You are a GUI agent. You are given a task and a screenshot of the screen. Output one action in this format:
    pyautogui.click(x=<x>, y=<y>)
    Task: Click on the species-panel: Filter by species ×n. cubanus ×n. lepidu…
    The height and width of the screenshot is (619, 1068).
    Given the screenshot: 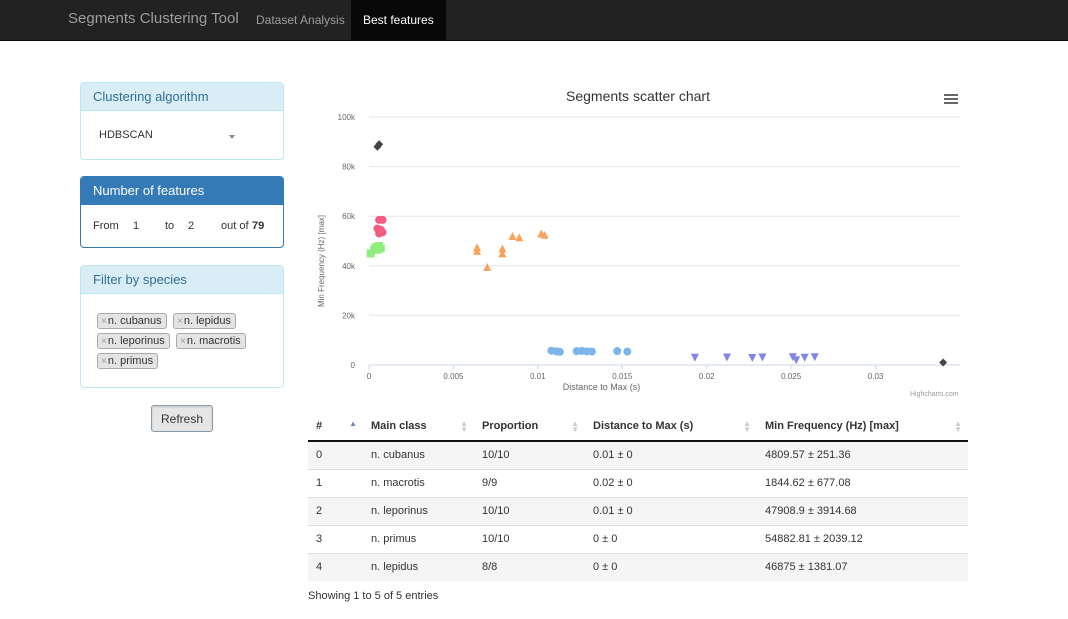 What is the action you would take?
    pyautogui.click(x=182, y=326)
    